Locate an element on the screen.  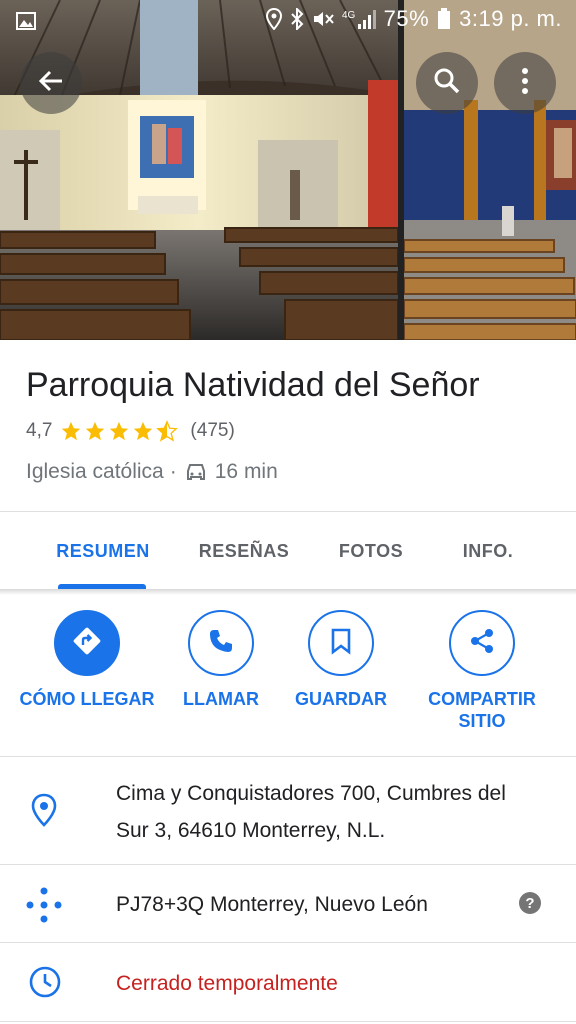
location-icon is located at coordinates (273, 19).